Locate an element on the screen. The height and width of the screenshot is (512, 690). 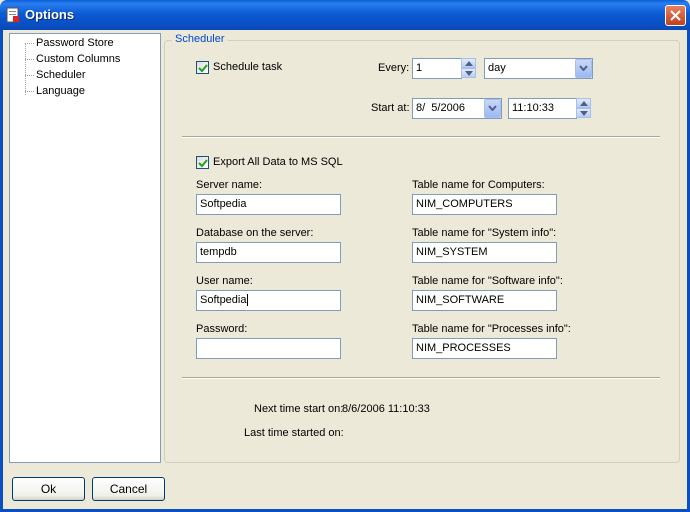
last-time-label: Last time started on: is located at coordinates (294, 433).